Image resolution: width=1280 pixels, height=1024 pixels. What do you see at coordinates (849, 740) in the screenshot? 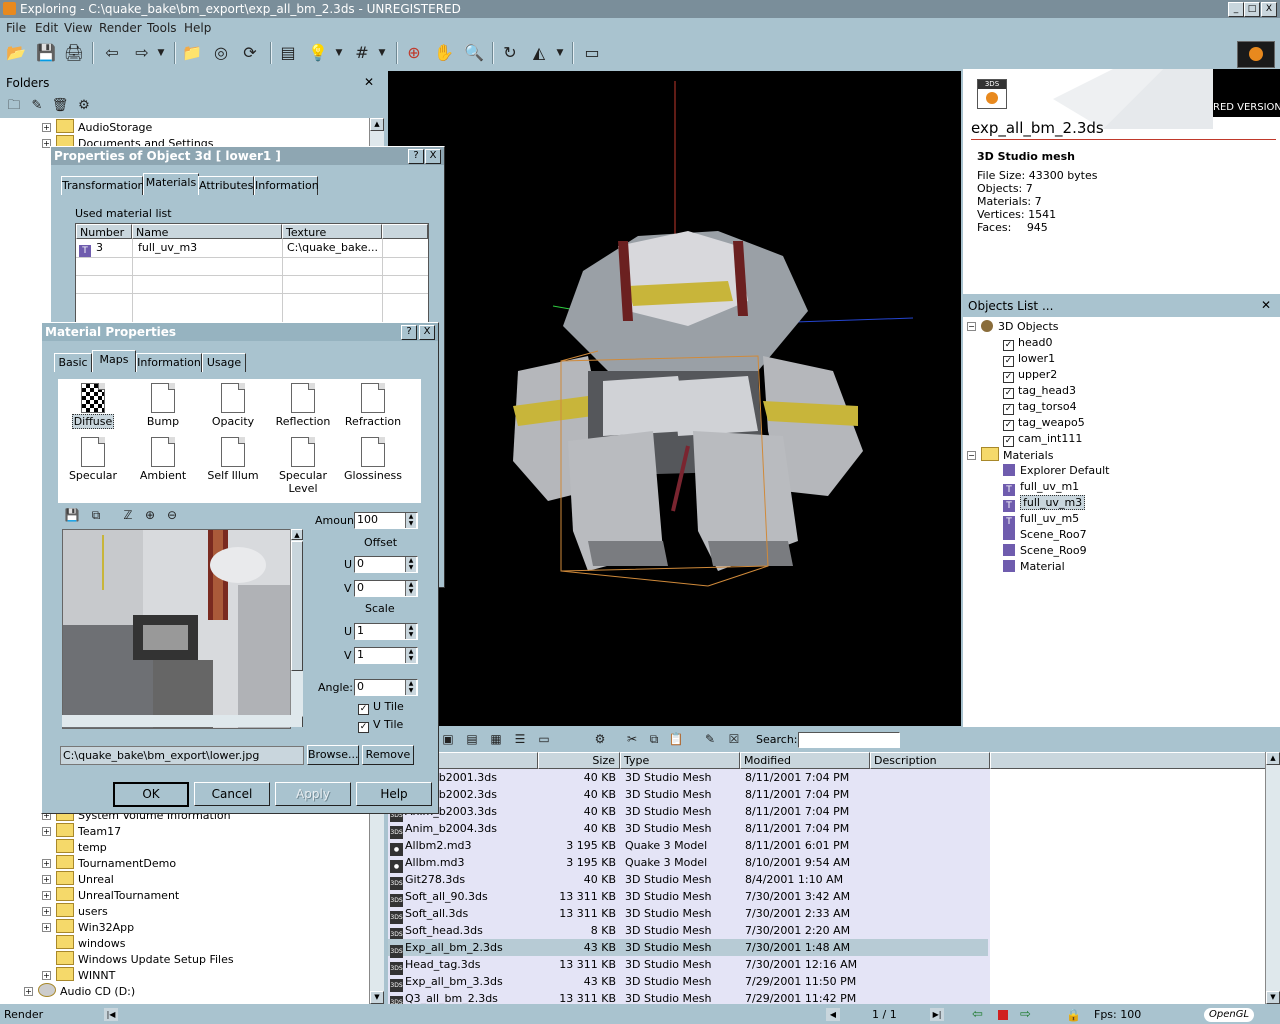
I see `search-input` at bounding box center [849, 740].